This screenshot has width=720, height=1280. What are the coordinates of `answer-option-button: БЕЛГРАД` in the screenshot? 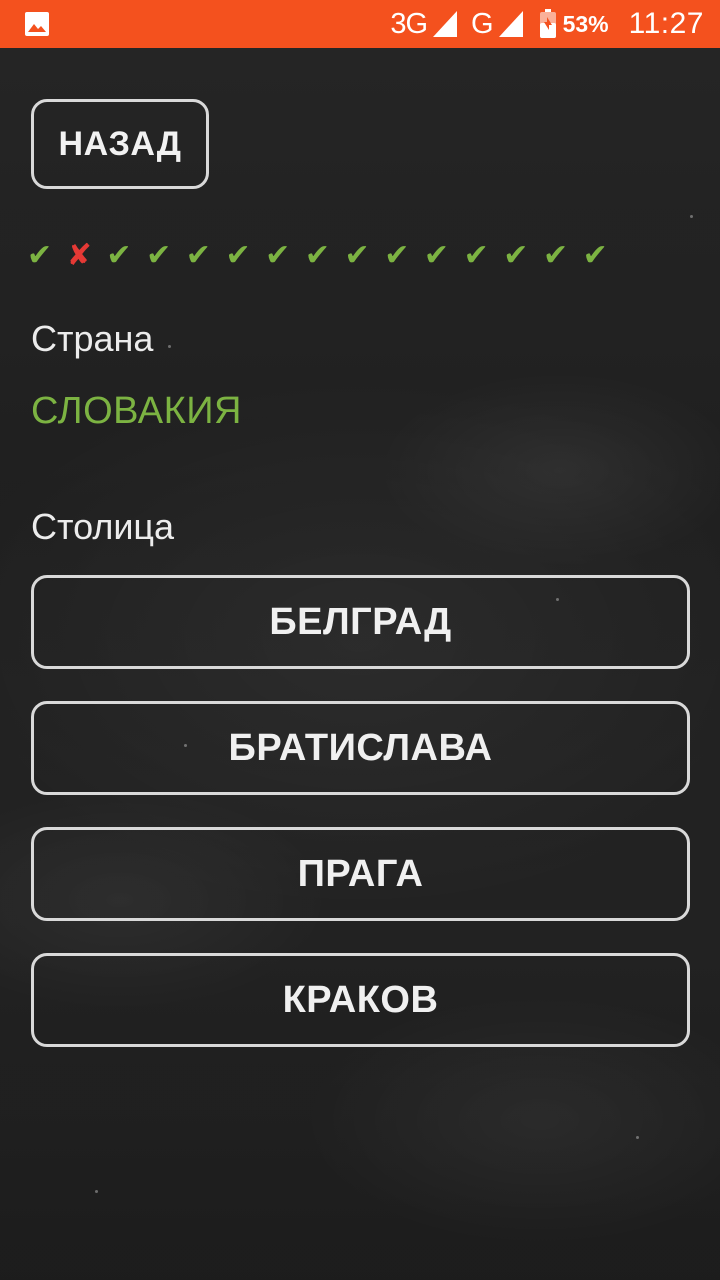 It's located at (360, 622).